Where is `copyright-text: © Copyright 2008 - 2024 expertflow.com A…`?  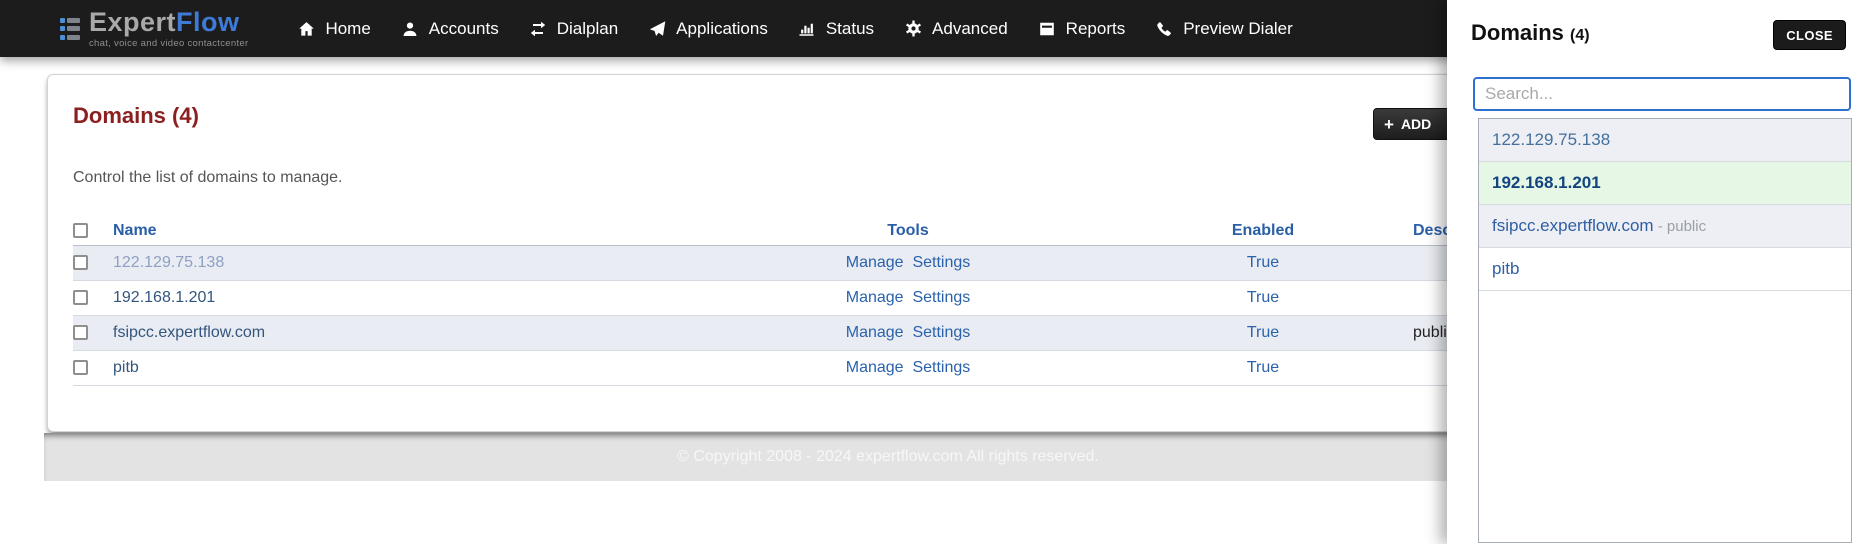
copyright-text: © Copyright 2008 - 2024 expertflow.com A… is located at coordinates (888, 456).